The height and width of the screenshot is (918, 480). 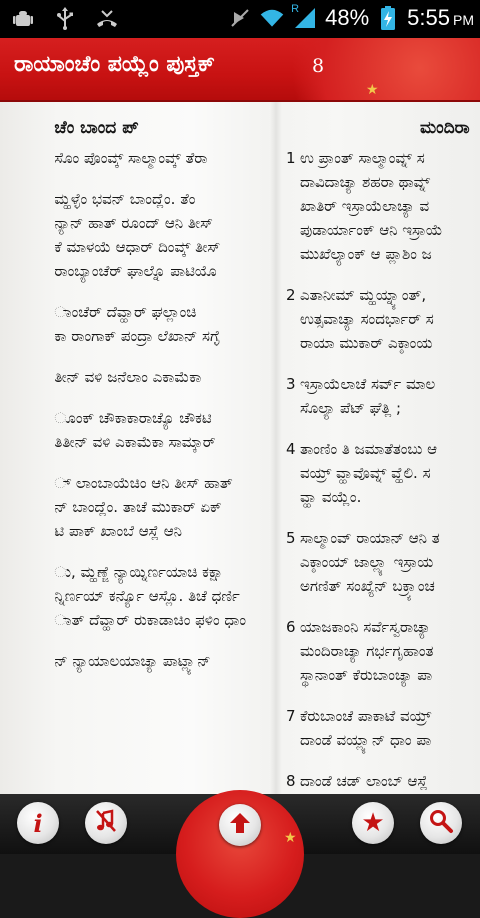 What do you see at coordinates (65, 19) in the screenshot?
I see `usb-icon` at bounding box center [65, 19].